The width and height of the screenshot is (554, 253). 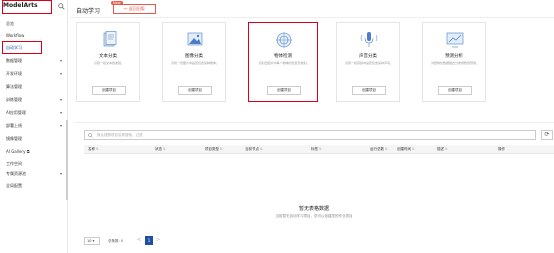 What do you see at coordinates (110, 39) in the screenshot?
I see `document-icon` at bounding box center [110, 39].